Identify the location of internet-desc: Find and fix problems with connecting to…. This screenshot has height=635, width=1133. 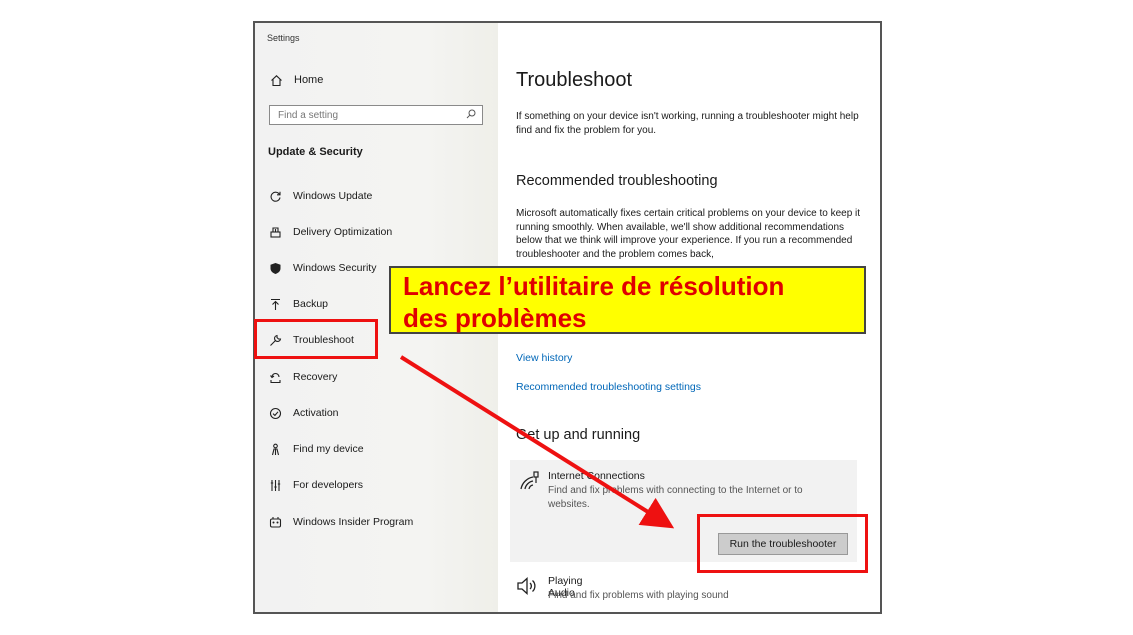
(675, 497).